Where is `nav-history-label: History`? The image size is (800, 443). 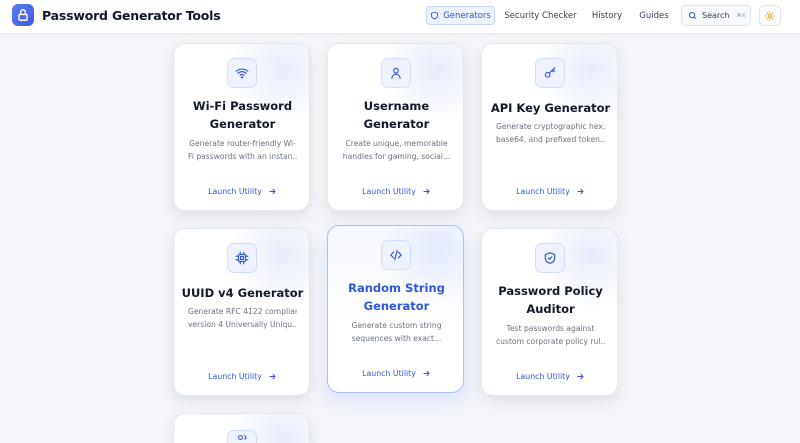
nav-history-label: History is located at coordinates (607, 15).